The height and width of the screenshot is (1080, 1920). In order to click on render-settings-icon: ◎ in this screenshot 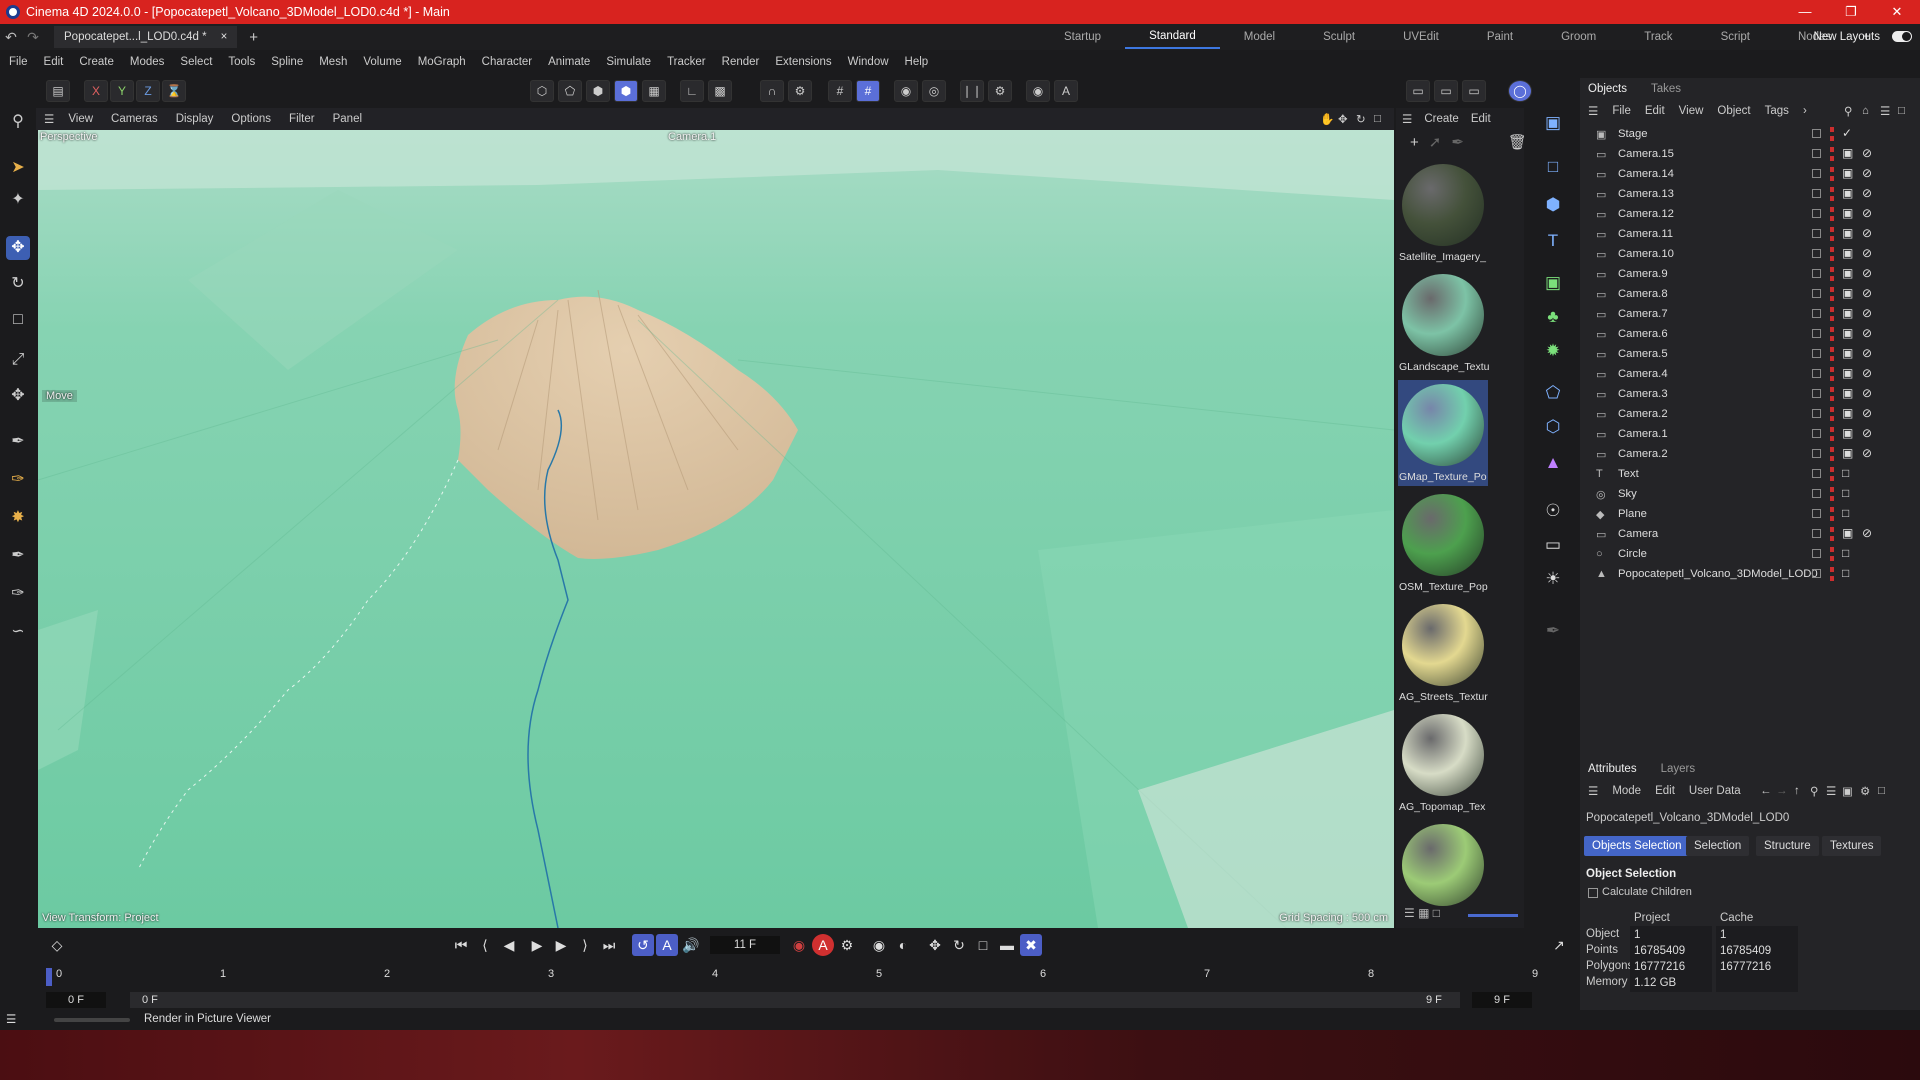, I will do `click(934, 91)`.